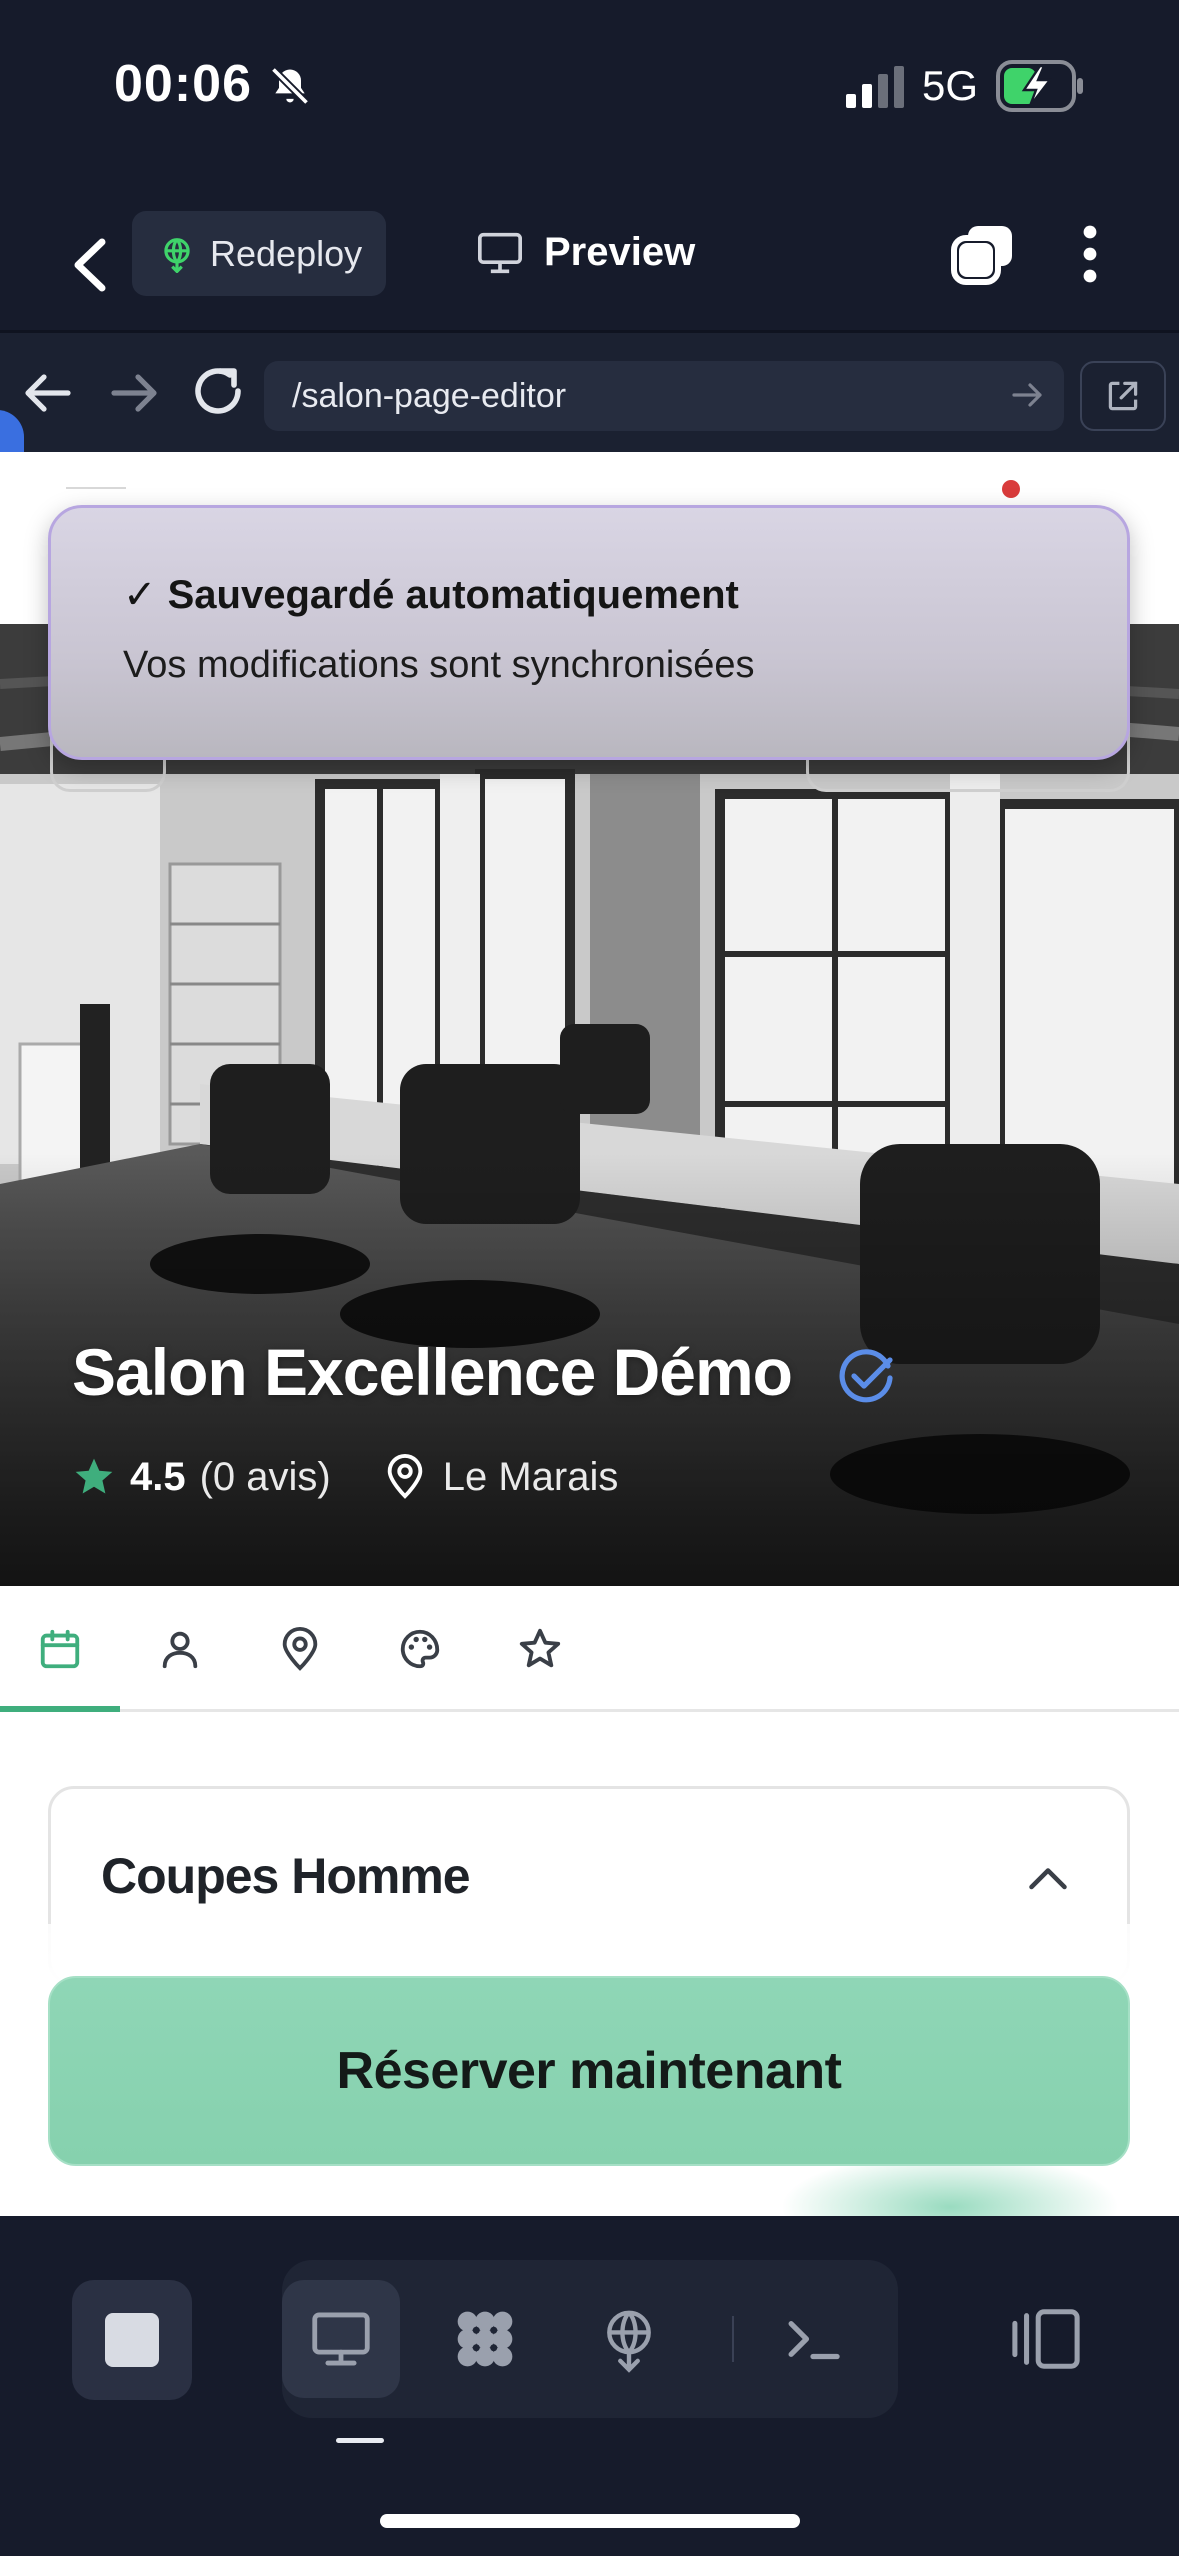 The image size is (1179, 2556). What do you see at coordinates (431, 595) in the screenshot?
I see `toast-title: ✓ Sauvegardé automatiquement` at bounding box center [431, 595].